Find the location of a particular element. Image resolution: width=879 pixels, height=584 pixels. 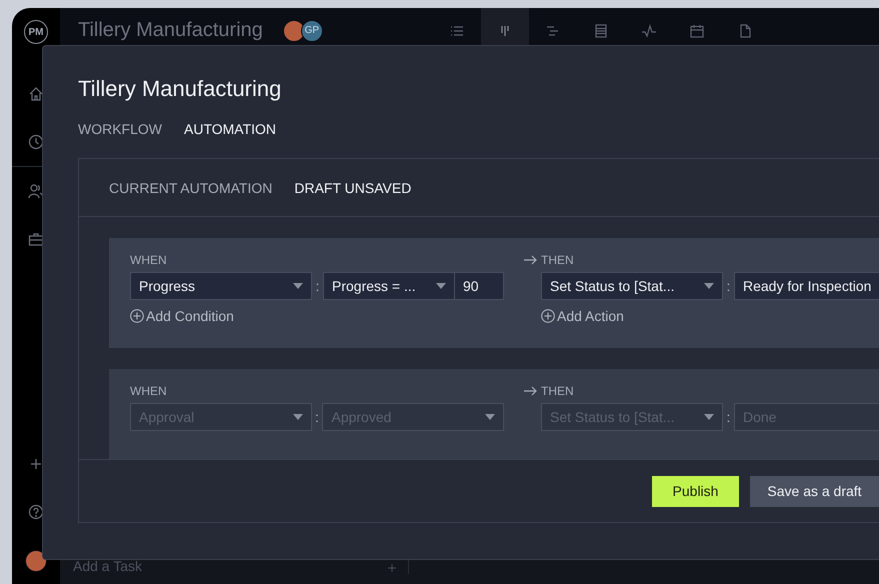

avatar: GP is located at coordinates (311, 31).